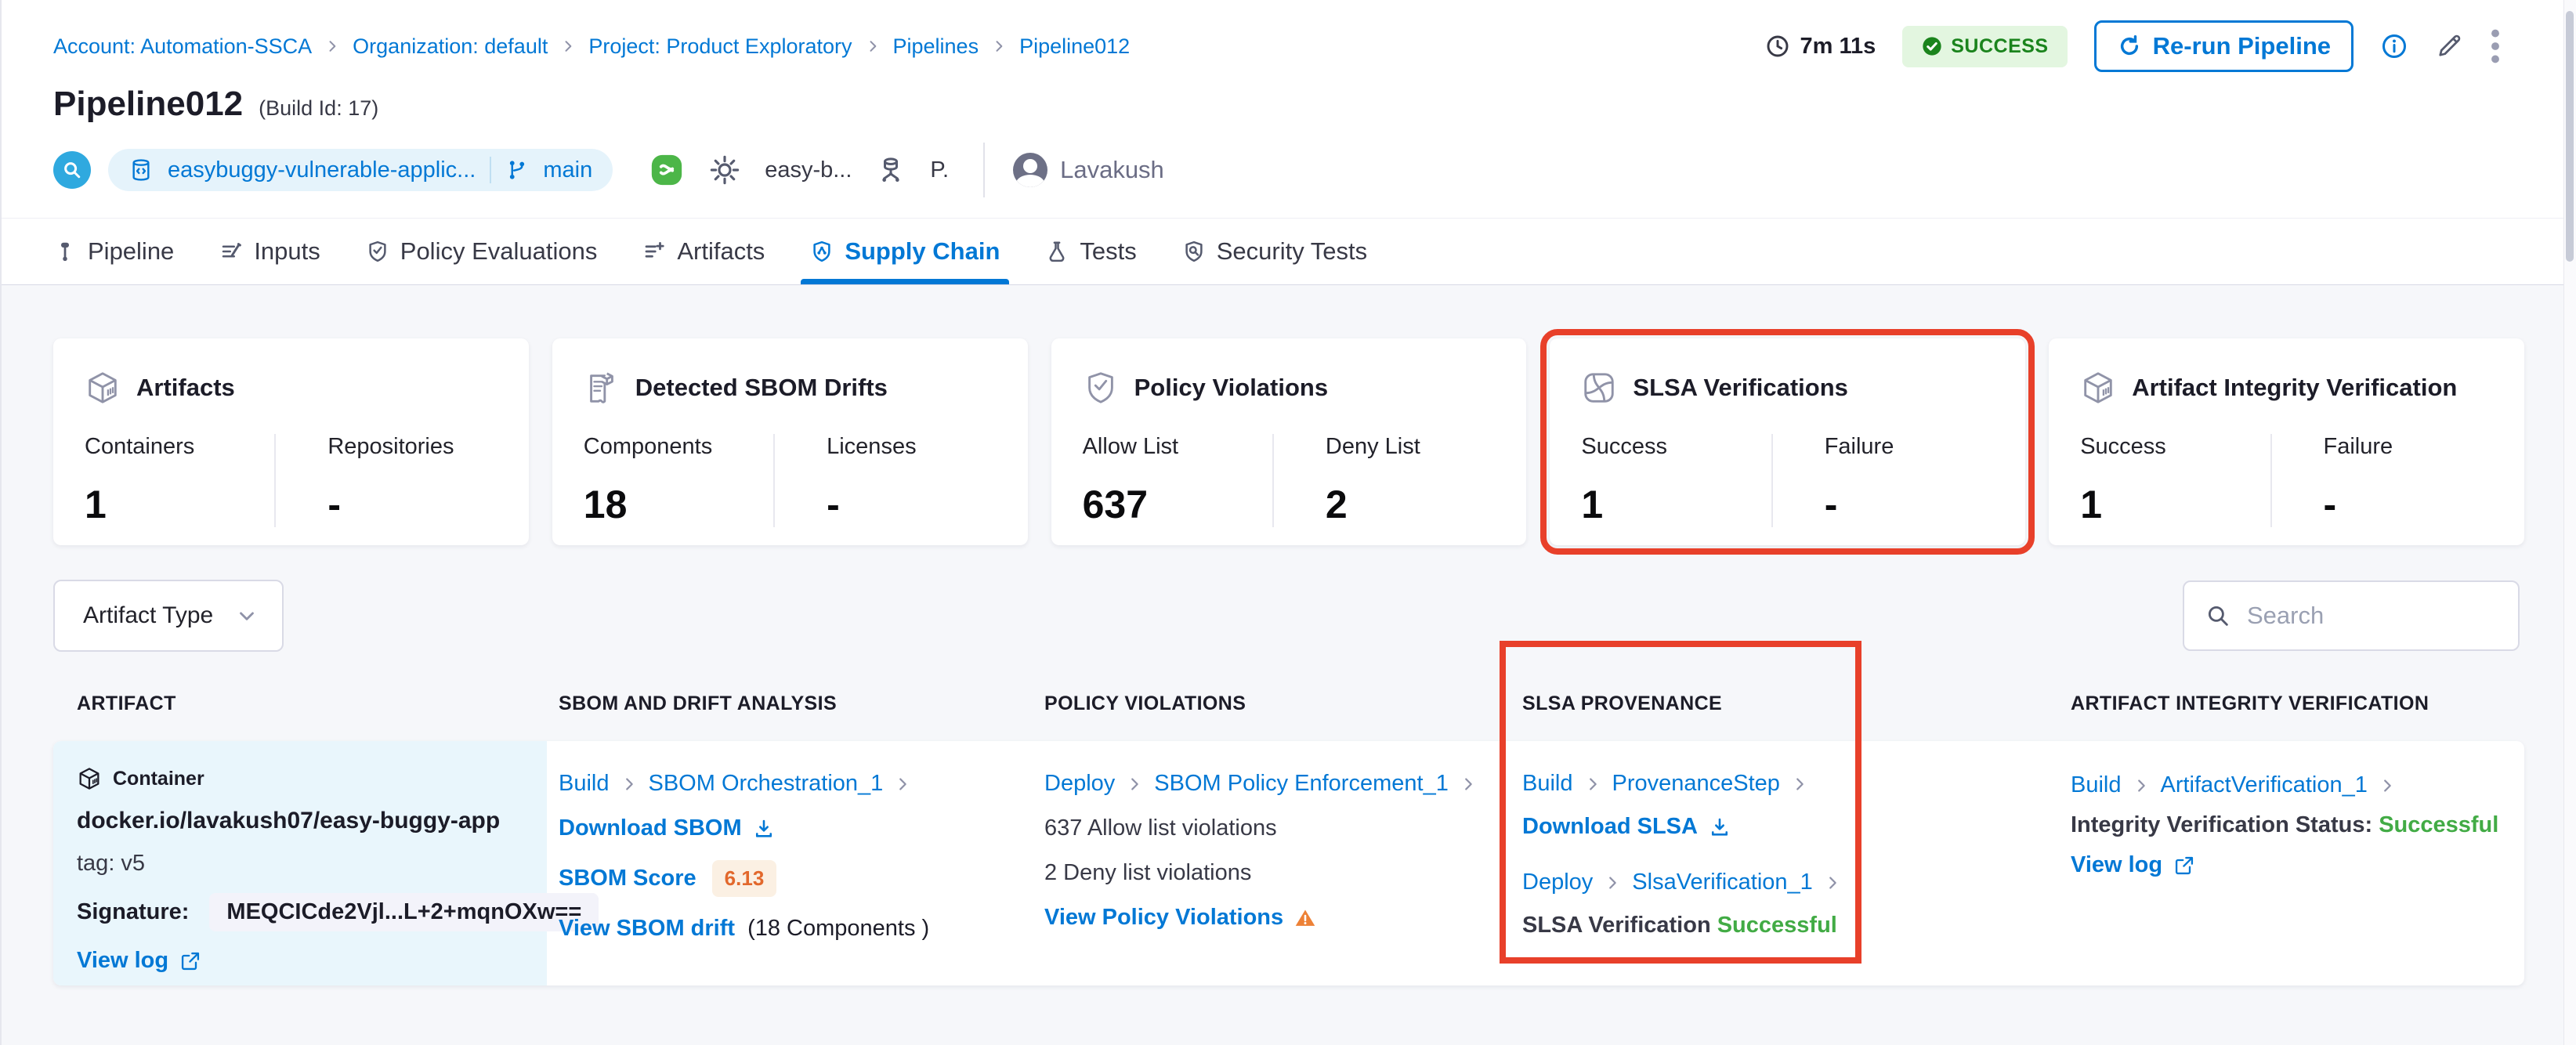  Describe the element at coordinates (1289, 616) in the screenshot. I see `filter-row: Artifact Type` at that location.